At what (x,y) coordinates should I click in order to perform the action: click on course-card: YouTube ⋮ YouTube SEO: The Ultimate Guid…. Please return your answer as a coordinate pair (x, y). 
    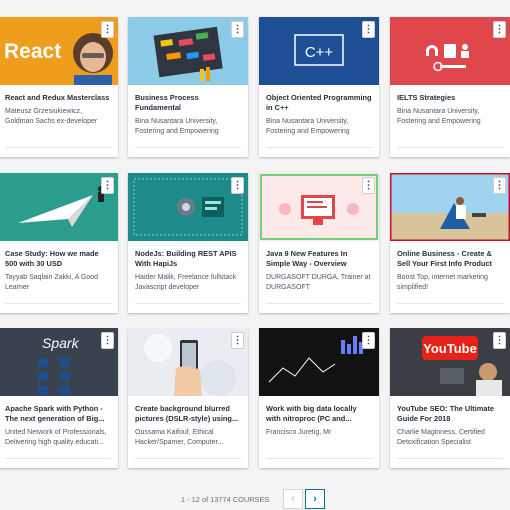
    Looking at the image, I should click on (450, 398).